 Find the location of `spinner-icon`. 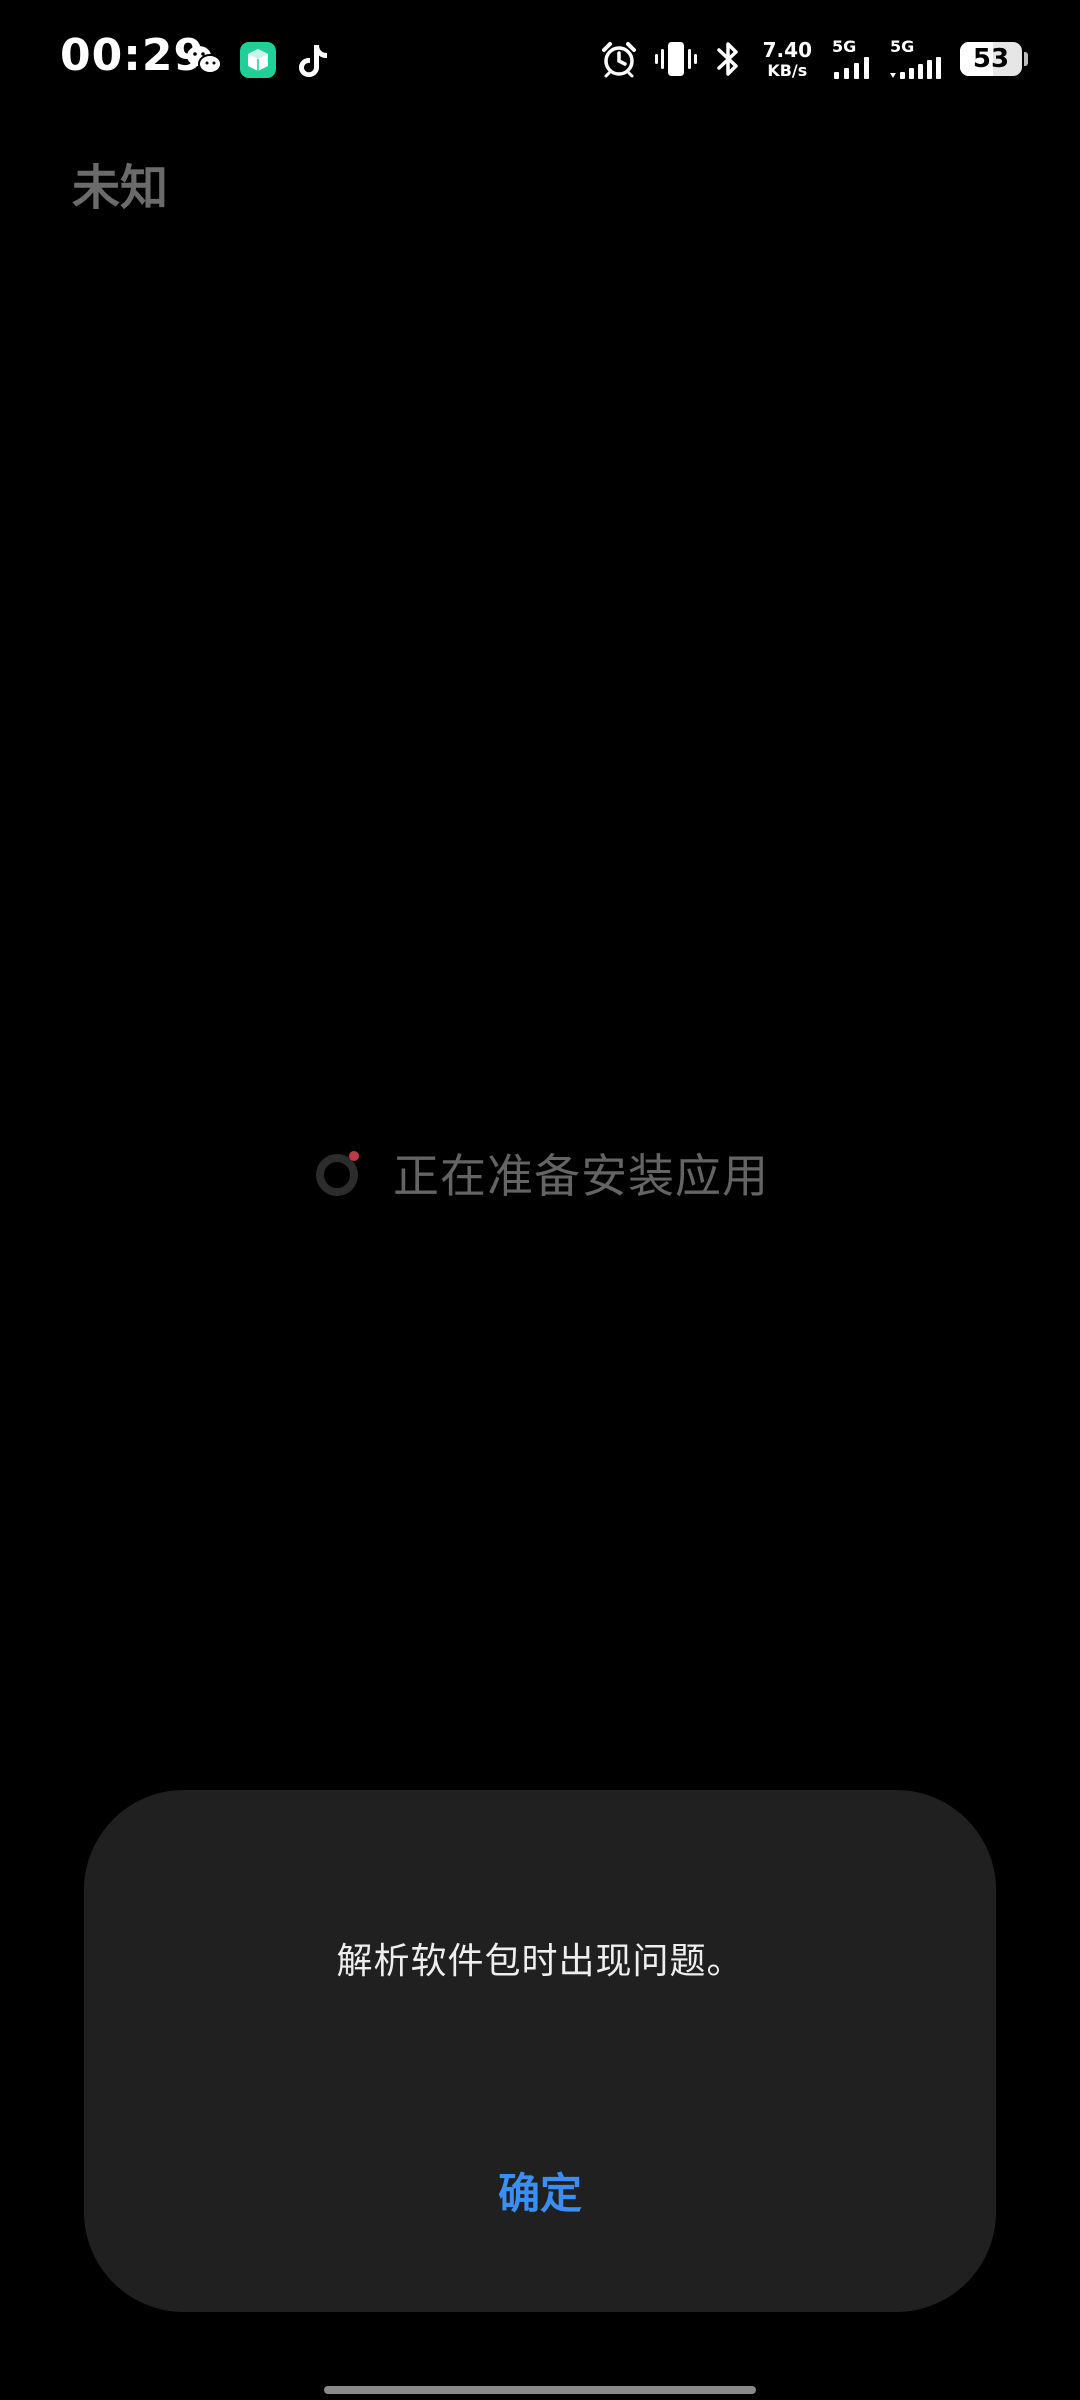

spinner-icon is located at coordinates (337, 1173).